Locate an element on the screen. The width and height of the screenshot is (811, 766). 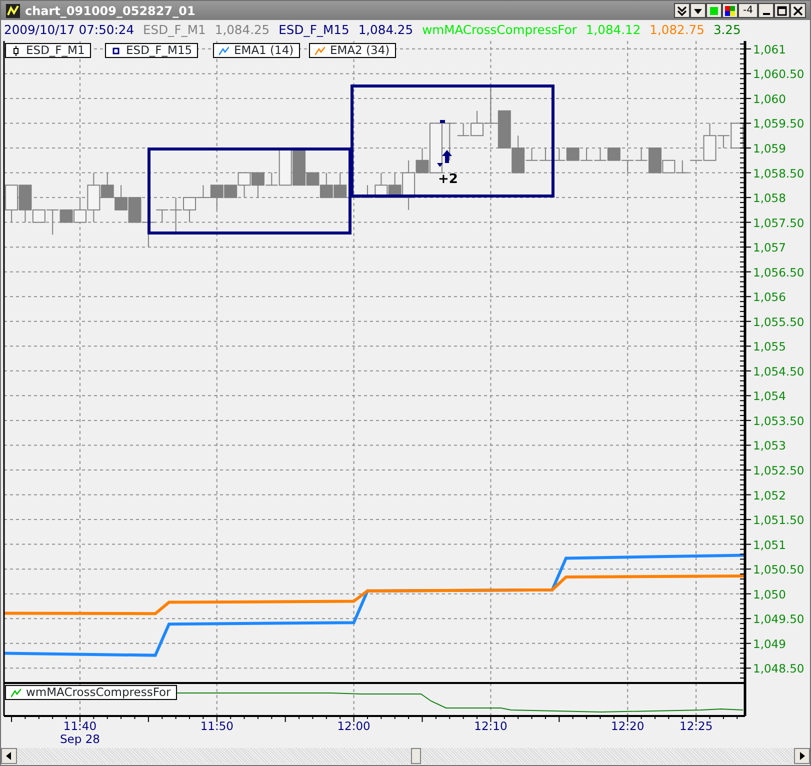
legend-label: EMA2 (34) is located at coordinates (360, 50).